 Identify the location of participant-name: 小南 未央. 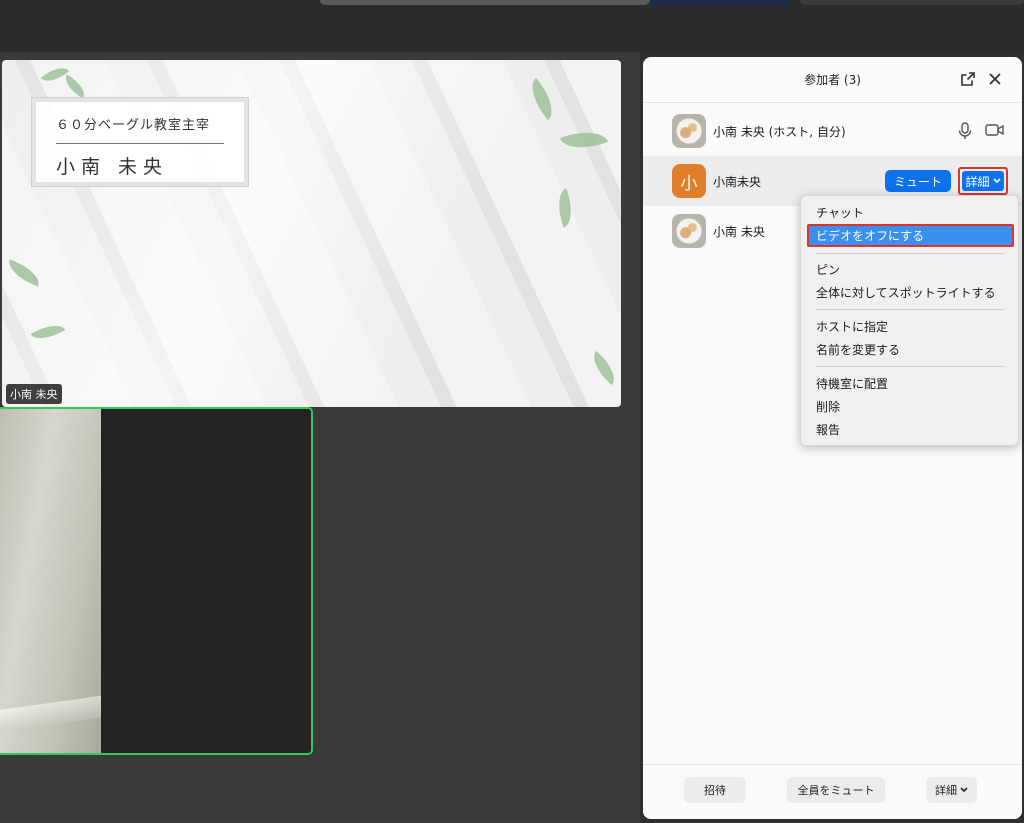
(739, 231).